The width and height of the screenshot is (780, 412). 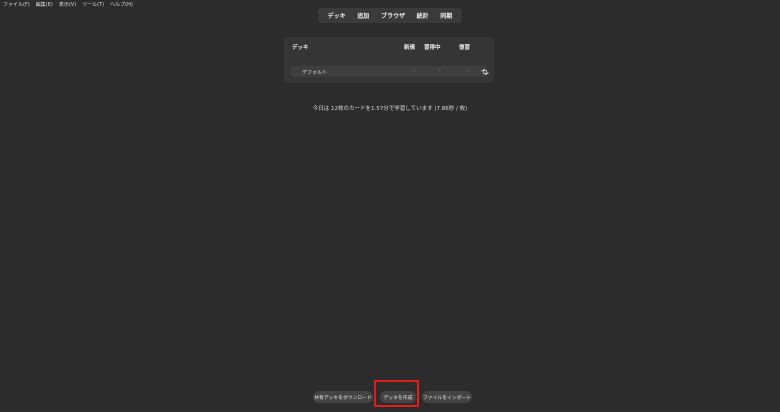 I want to click on header-new: 新規, so click(x=410, y=48).